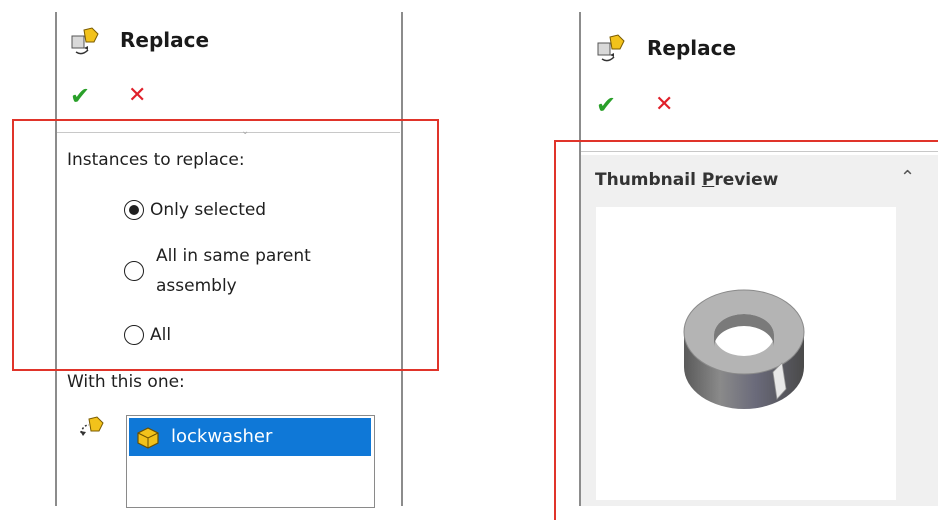 This screenshot has width=938, height=520. I want to click on replacement-list: lockwasher, so click(250, 461).